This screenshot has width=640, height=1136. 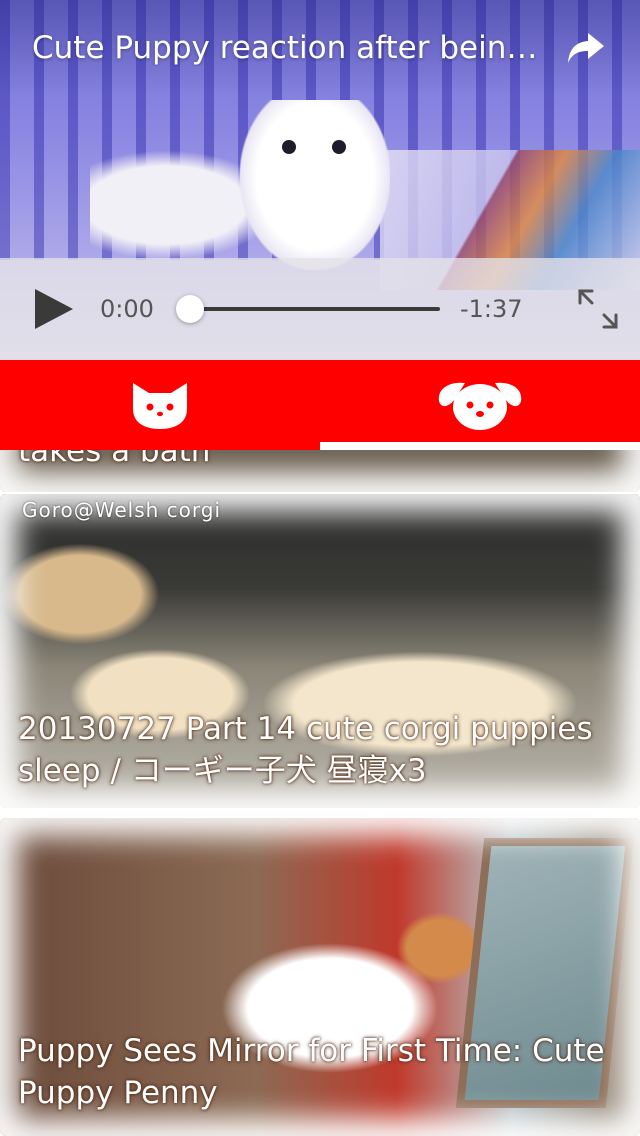 I want to click on progress-slider, so click(x=308, y=309).